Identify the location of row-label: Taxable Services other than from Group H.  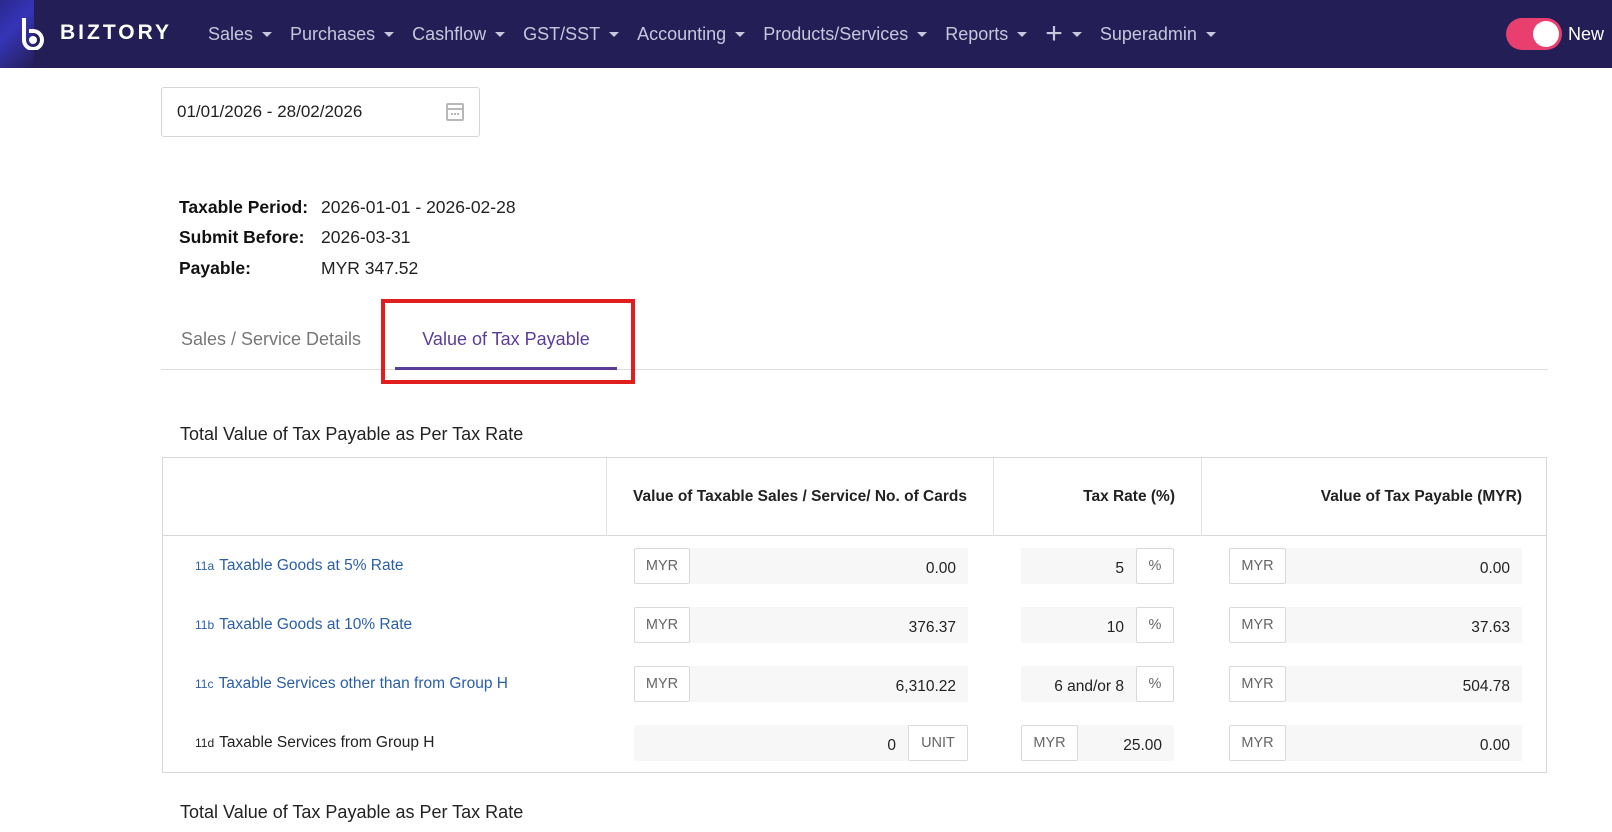
(363, 683).